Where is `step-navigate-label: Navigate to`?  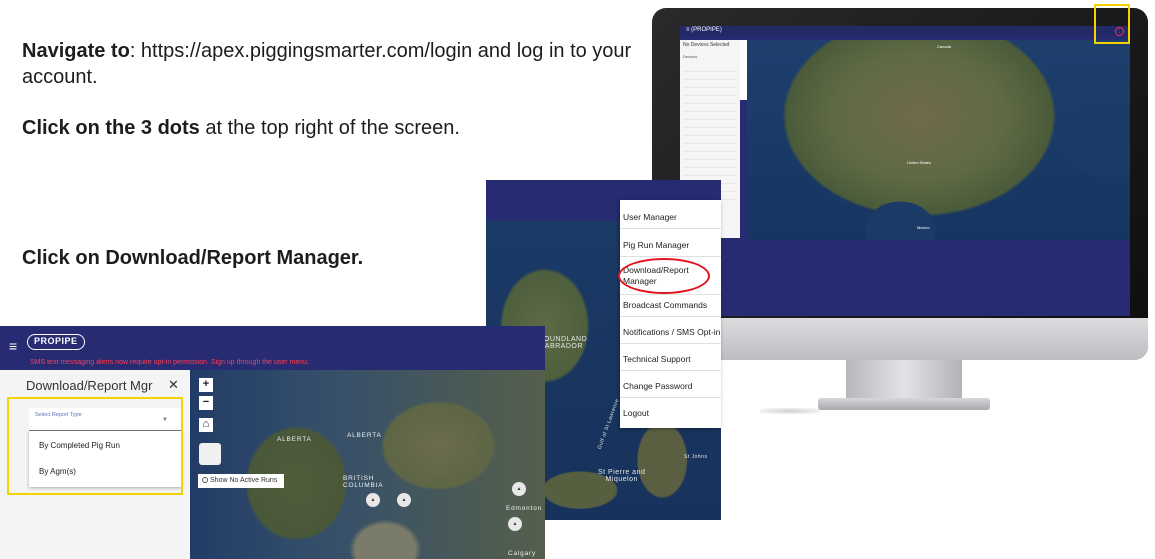 step-navigate-label: Navigate to is located at coordinates (76, 51).